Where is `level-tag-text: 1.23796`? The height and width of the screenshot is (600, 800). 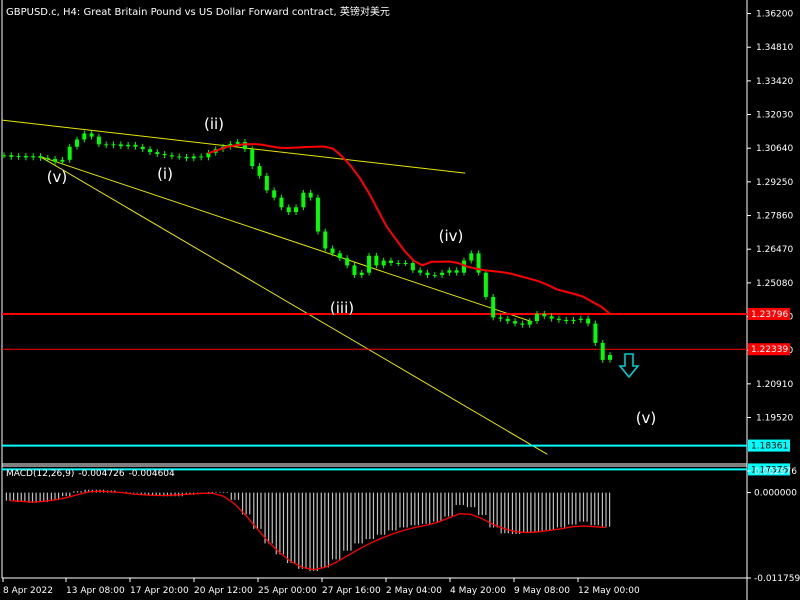 level-tag-text: 1.23796 is located at coordinates (769, 315).